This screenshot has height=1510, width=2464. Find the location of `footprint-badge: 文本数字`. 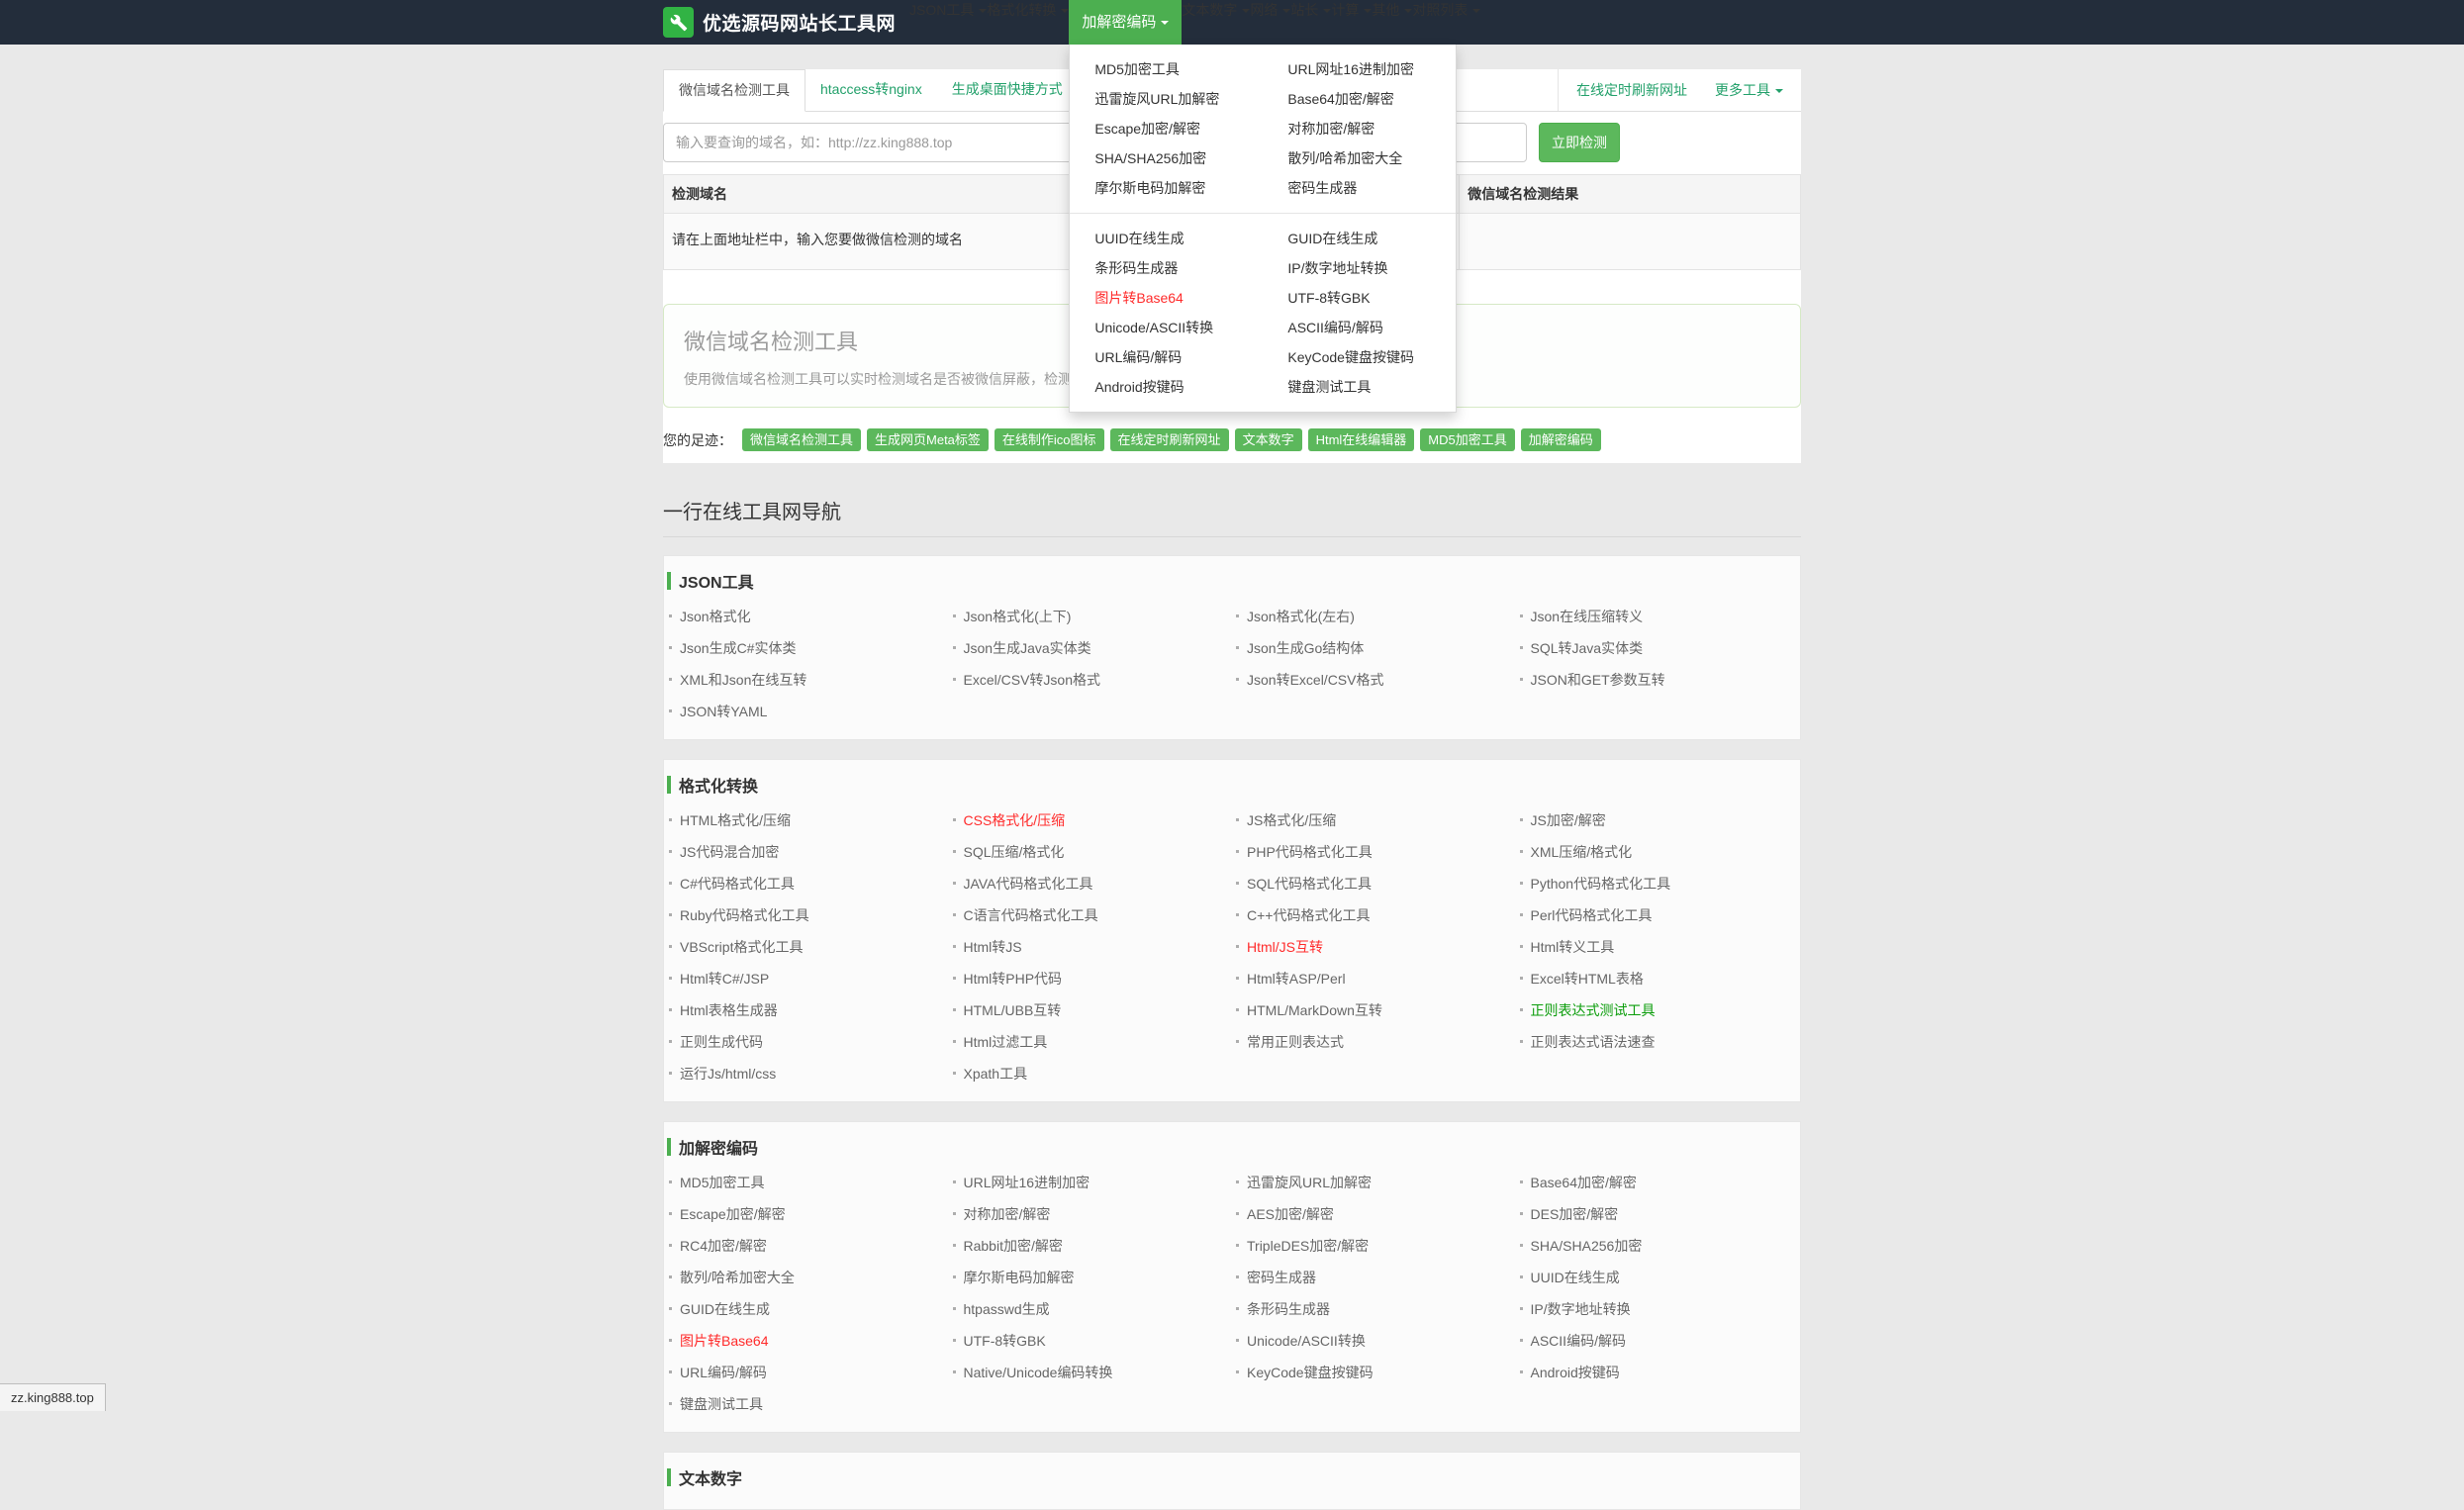

footprint-badge: 文本数字 is located at coordinates (1268, 439).